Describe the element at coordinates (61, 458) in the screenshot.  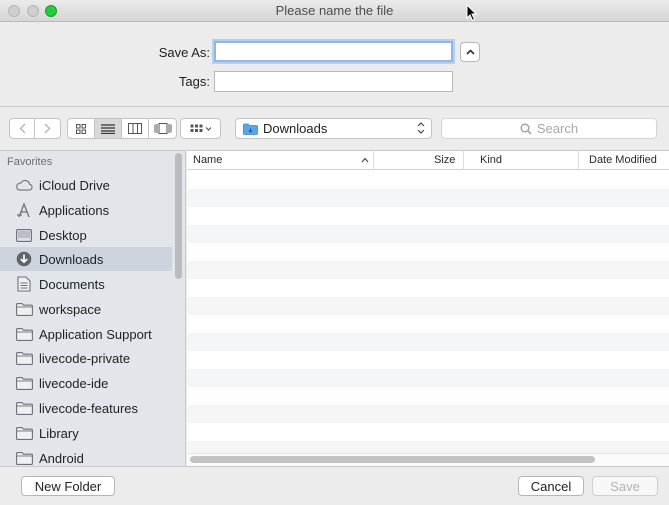
I see `sidebar-item-label: Android` at that location.